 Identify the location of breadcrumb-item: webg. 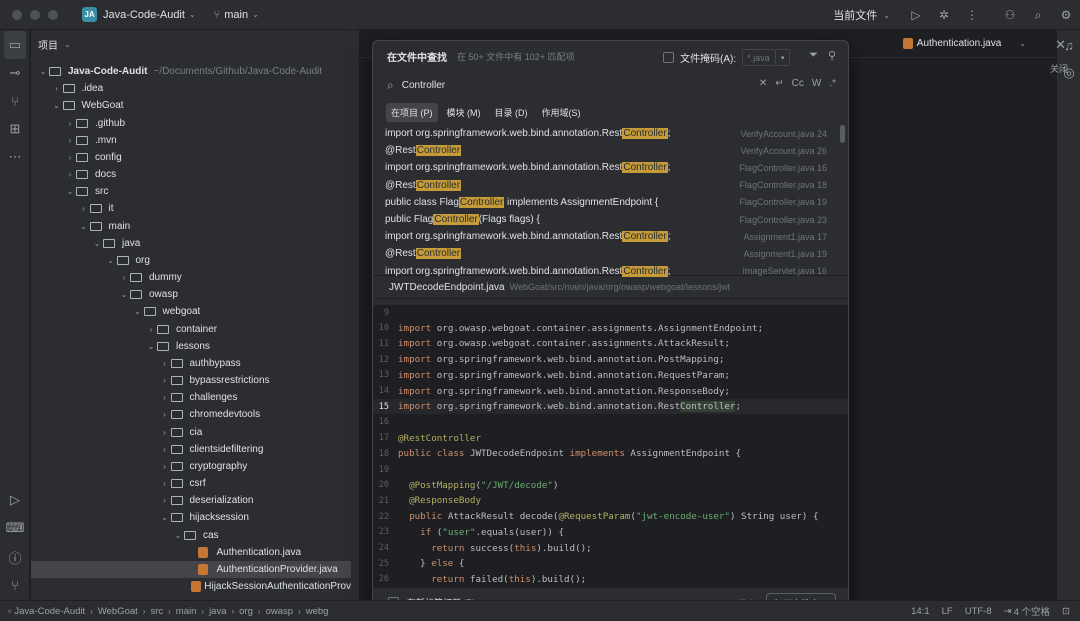
(317, 611).